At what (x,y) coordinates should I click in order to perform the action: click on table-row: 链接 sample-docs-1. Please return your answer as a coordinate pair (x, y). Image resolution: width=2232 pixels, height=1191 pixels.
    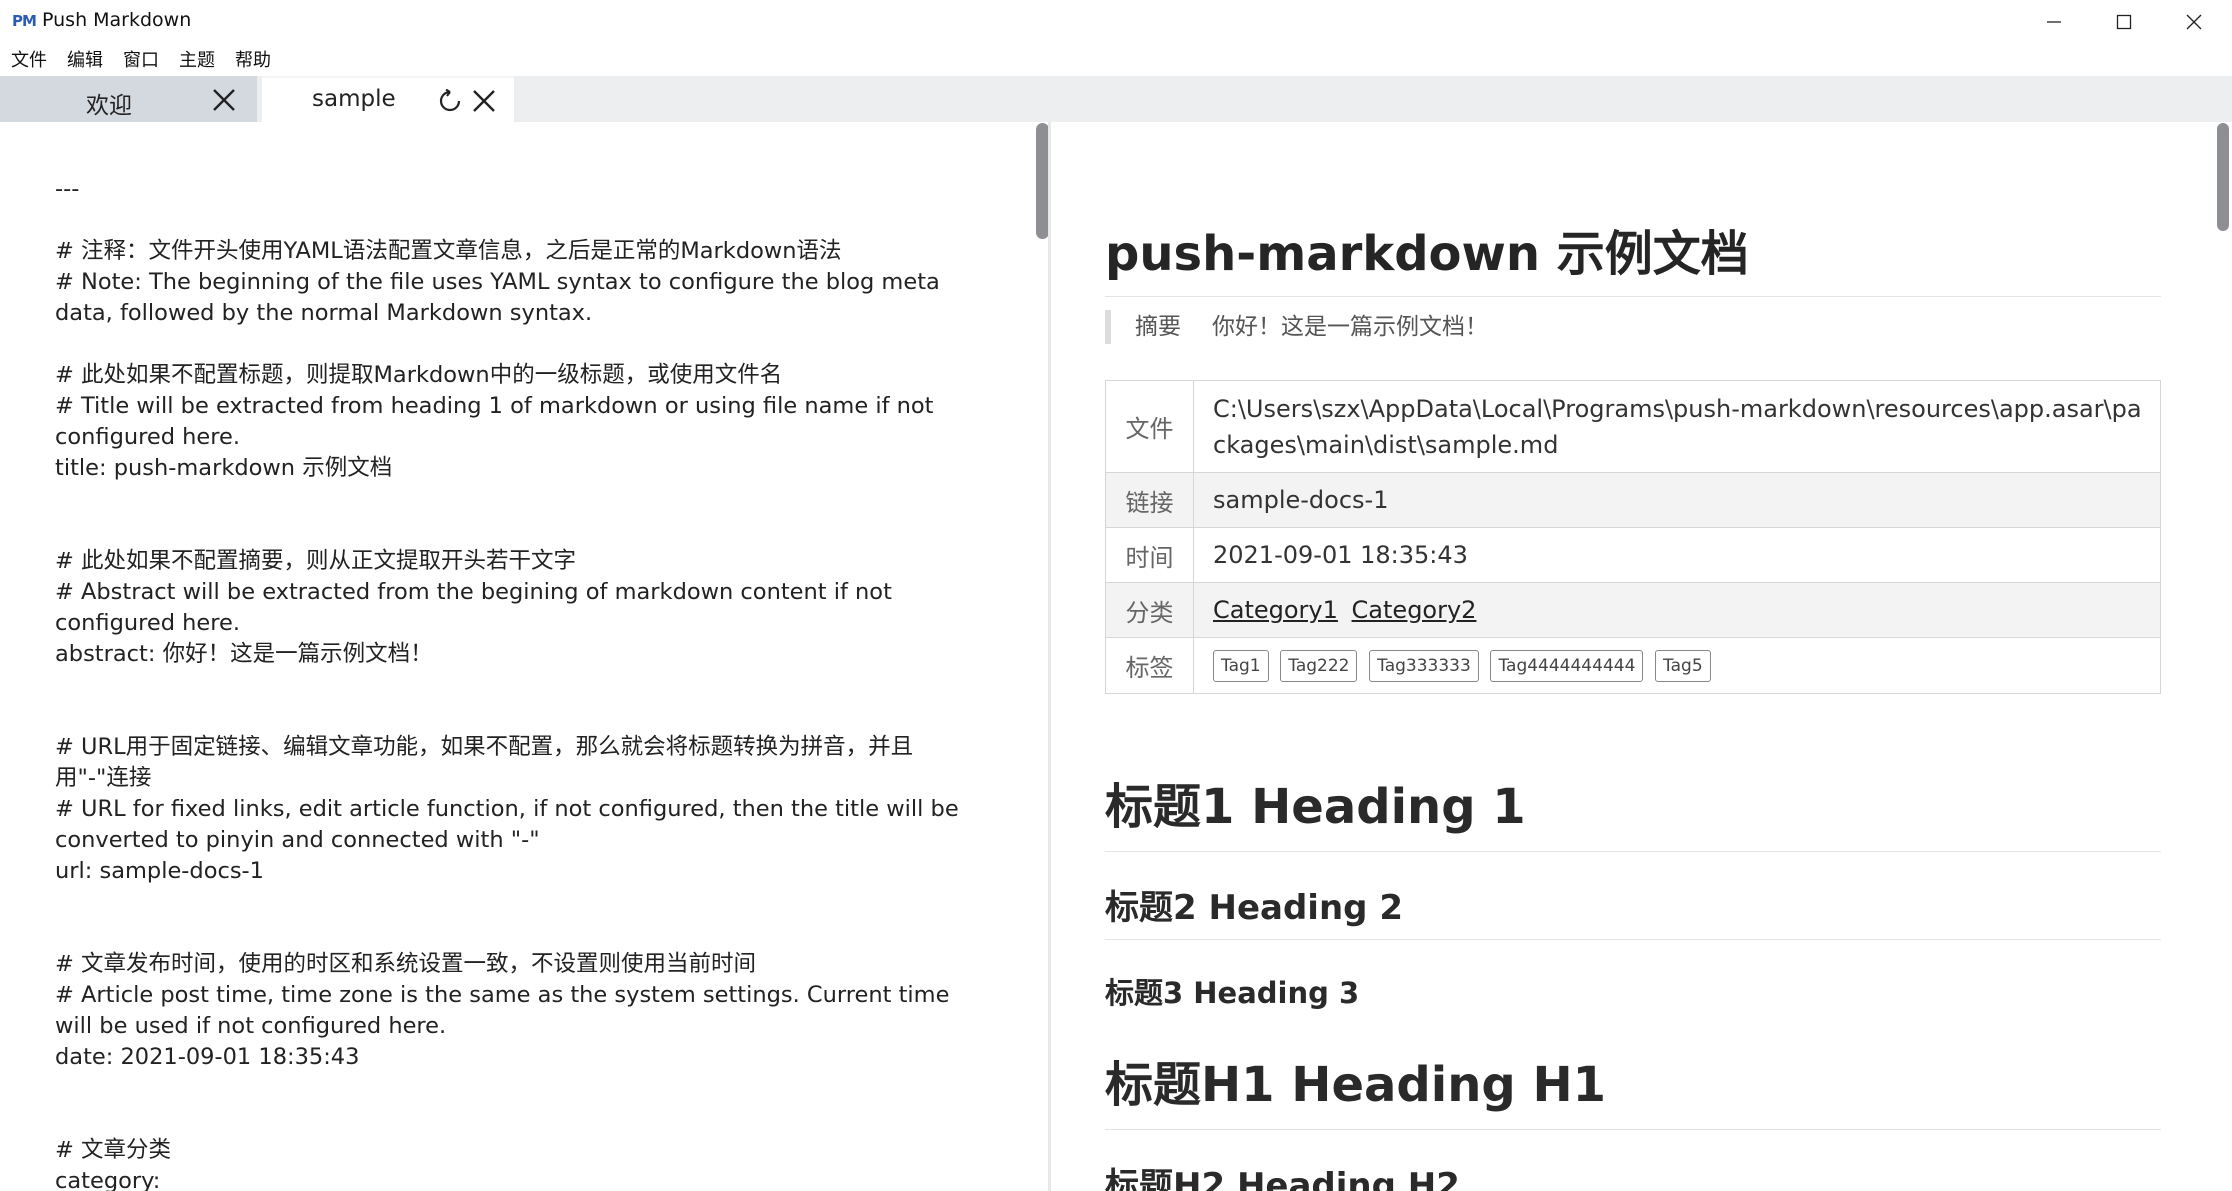
    Looking at the image, I should click on (1633, 500).